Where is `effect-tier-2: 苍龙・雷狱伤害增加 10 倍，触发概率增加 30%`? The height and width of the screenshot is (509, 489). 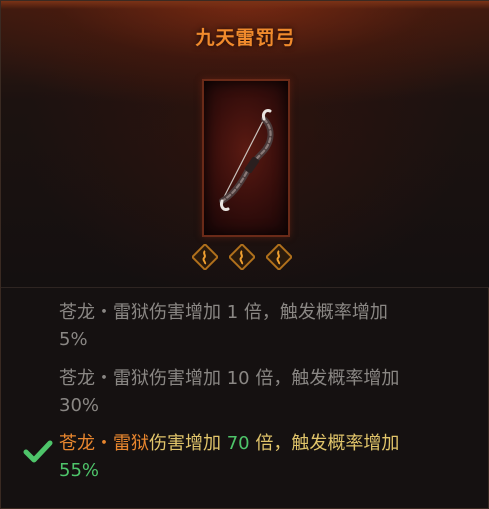 effect-tier-2: 苍龙・雷狱伤害增加 10 倍，触发概率增加 30% is located at coordinates (264, 392).